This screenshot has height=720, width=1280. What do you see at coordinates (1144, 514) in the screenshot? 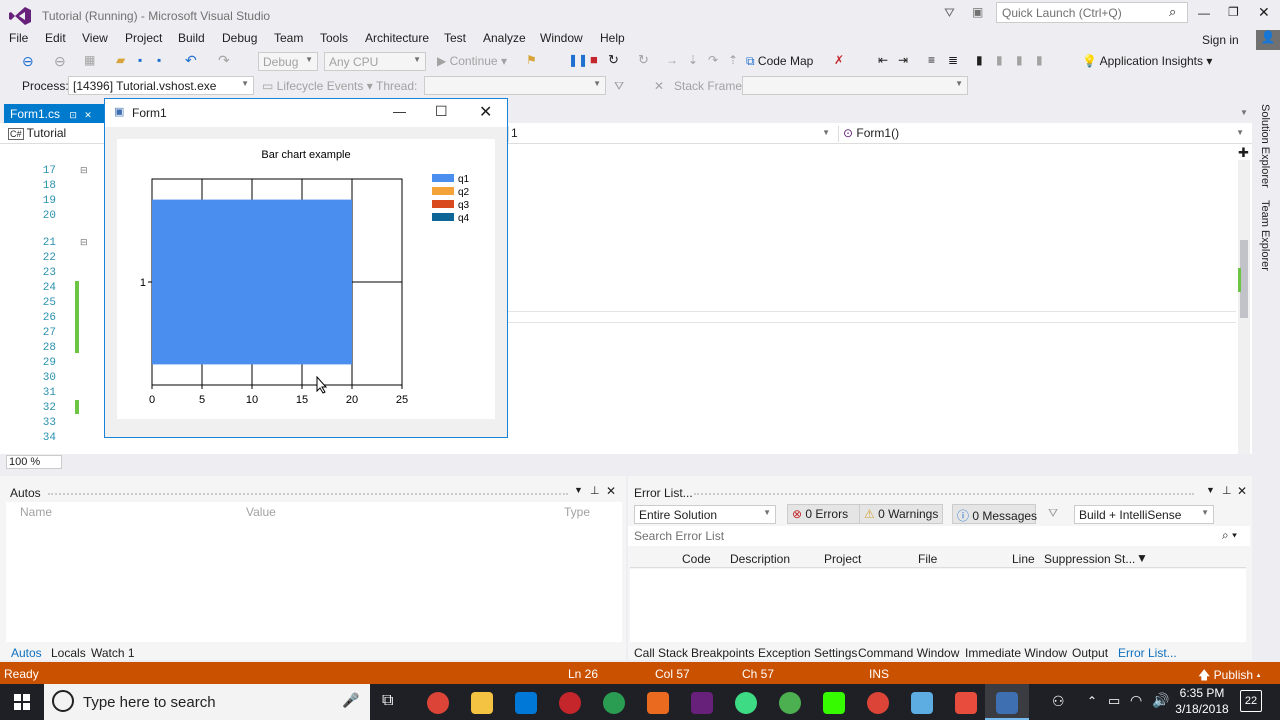
I see `build-filter-select: Build + IntelliSense ▼` at bounding box center [1144, 514].